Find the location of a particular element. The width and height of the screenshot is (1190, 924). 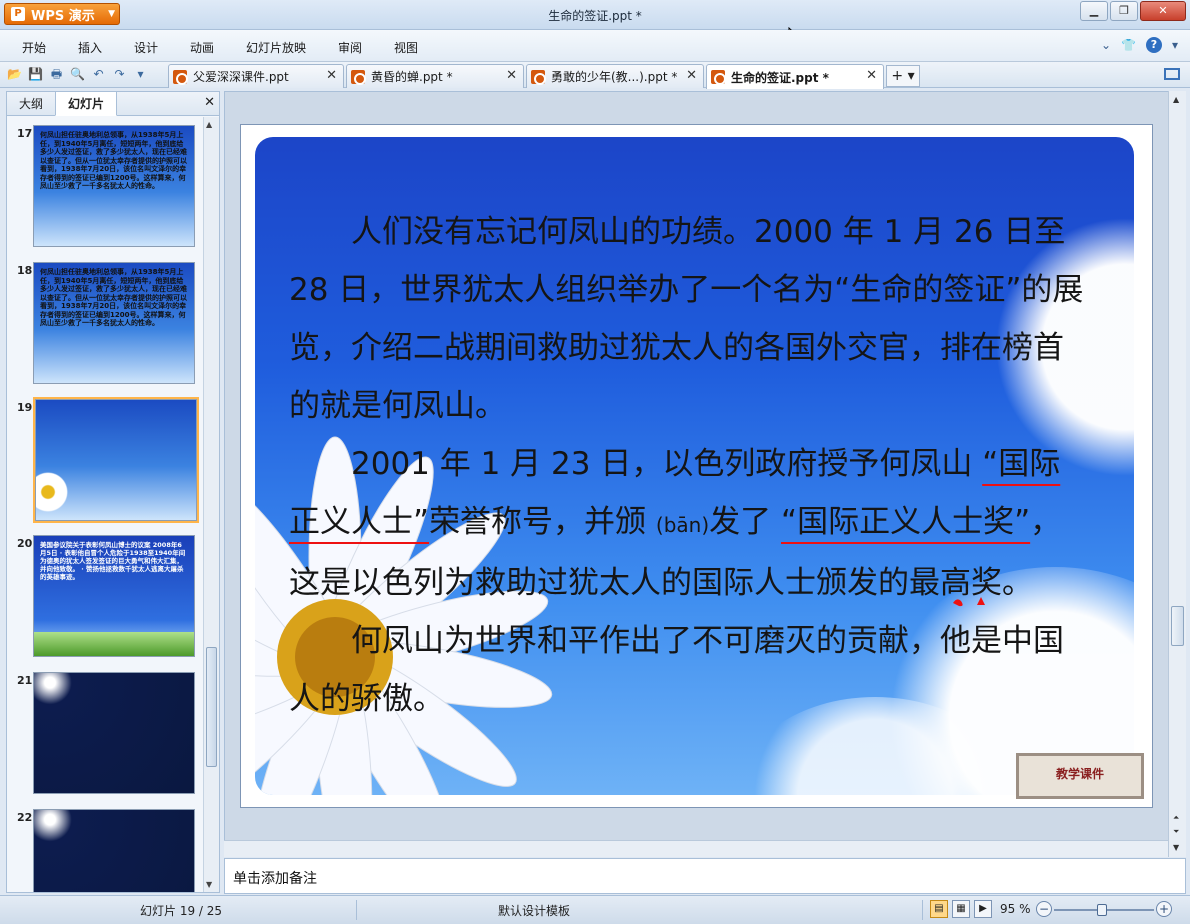

doc-tab-label: 生命的签证.ppt * is located at coordinates (780, 77).